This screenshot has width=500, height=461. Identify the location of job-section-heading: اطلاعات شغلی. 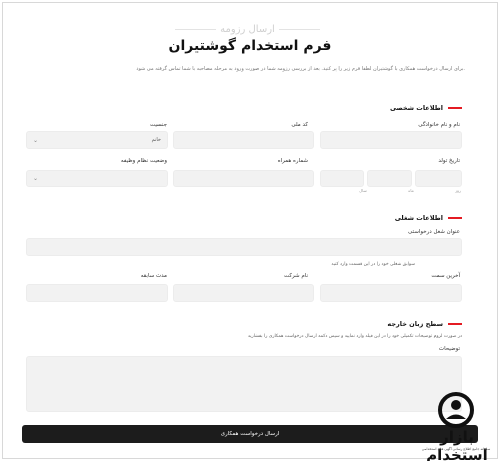
(428, 218).